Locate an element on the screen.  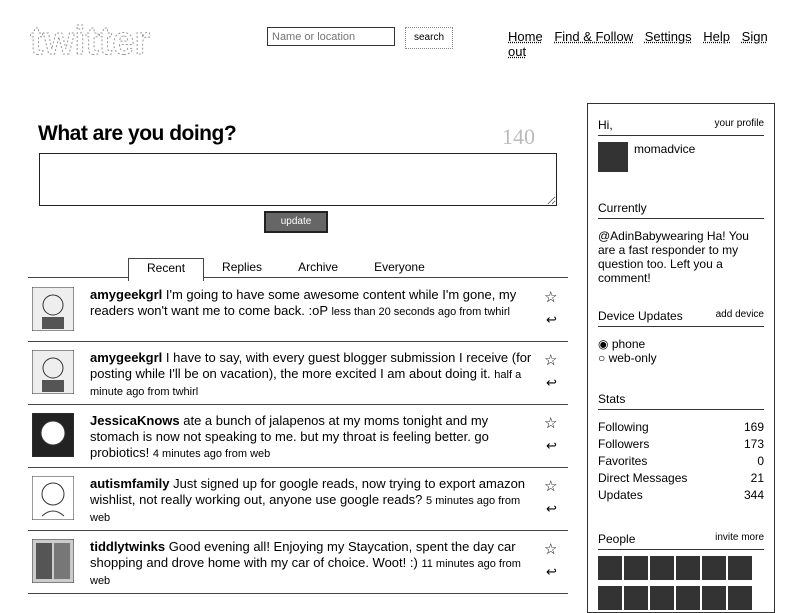
tweet-user: autismfamily is located at coordinates (129, 483).